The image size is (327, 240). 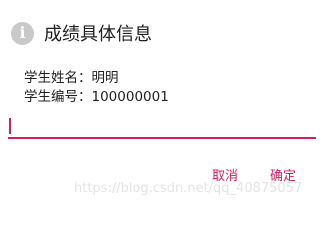 What do you see at coordinates (162, 138) in the screenshot?
I see `input-underline` at bounding box center [162, 138].